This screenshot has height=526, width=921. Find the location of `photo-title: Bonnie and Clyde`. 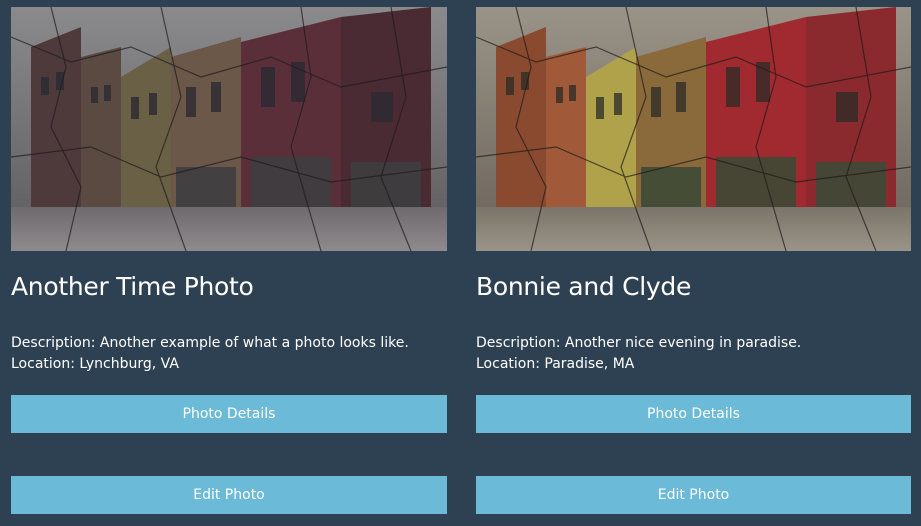

photo-title: Bonnie and Clyde is located at coordinates (584, 286).